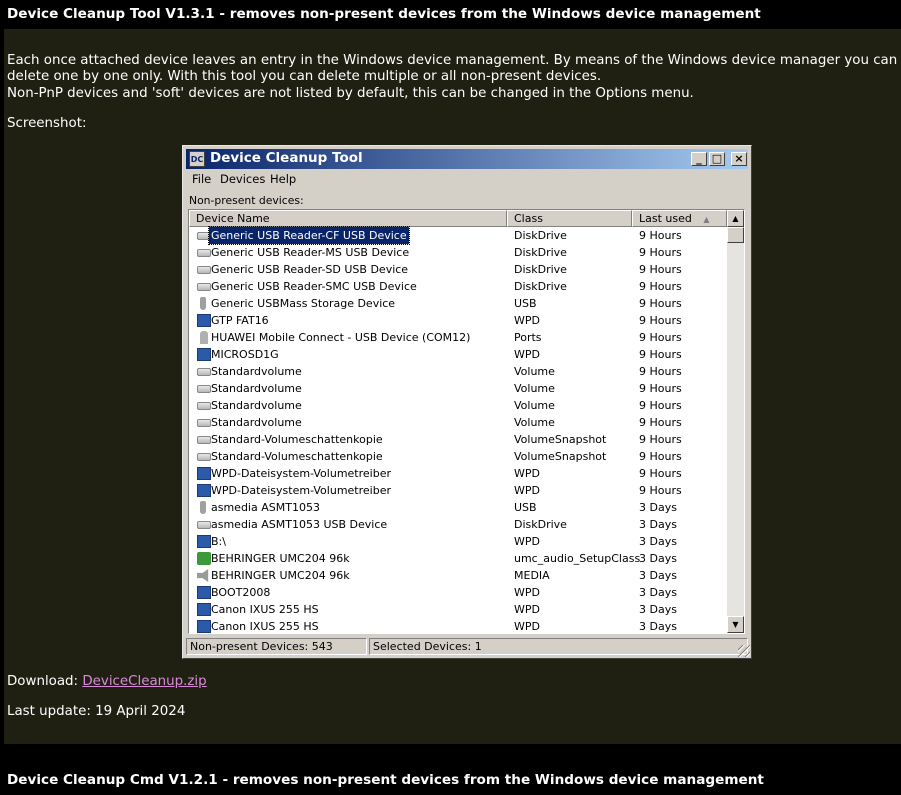 The width and height of the screenshot is (901, 795). What do you see at coordinates (744, 651) in the screenshot?
I see `resize-grip-icon` at bounding box center [744, 651].